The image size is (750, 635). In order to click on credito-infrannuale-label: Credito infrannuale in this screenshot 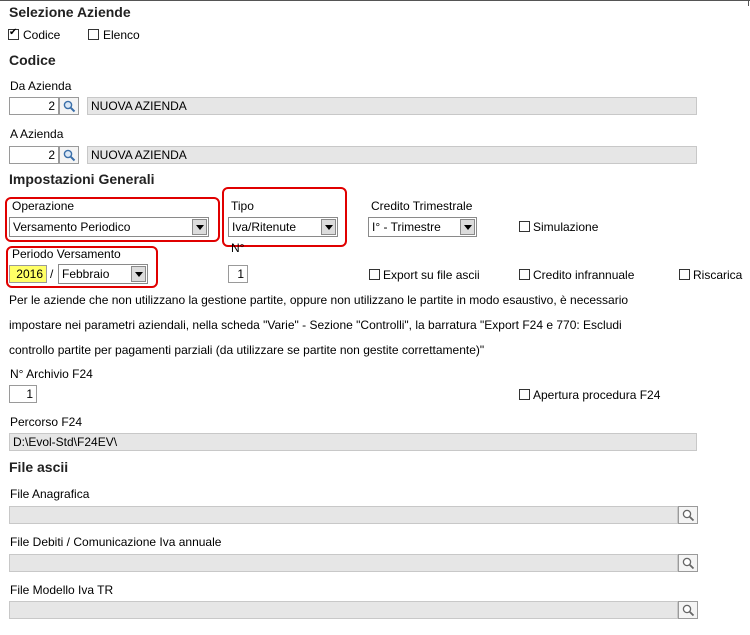, I will do `click(584, 275)`.